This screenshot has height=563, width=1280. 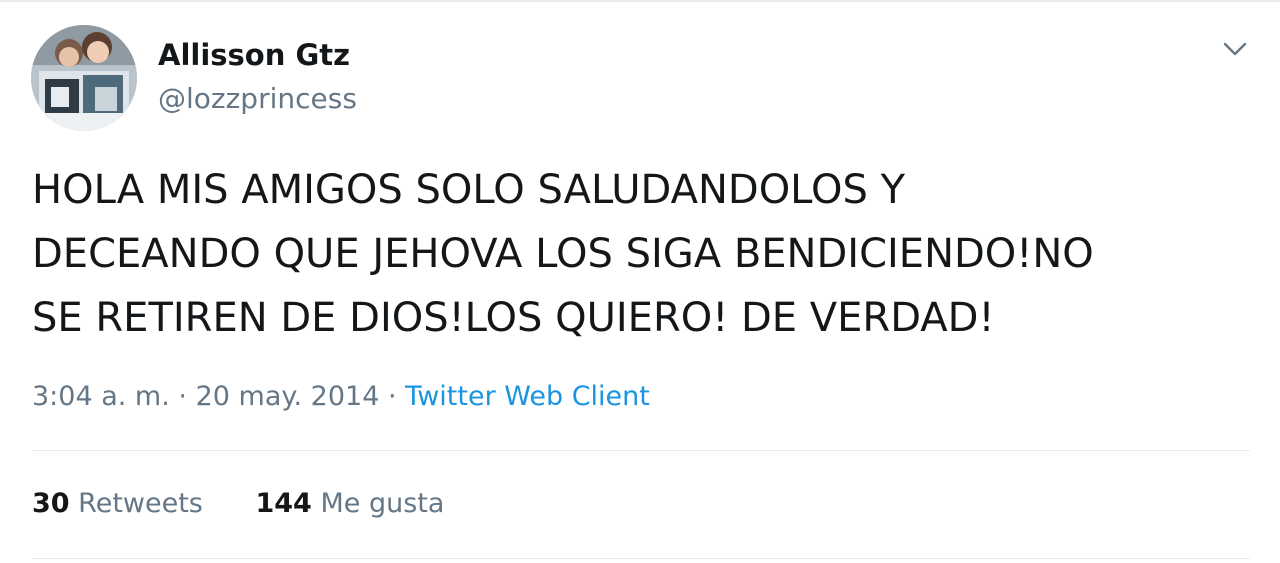 I want to click on retweets-stat: 30 Retweets, so click(x=117, y=503).